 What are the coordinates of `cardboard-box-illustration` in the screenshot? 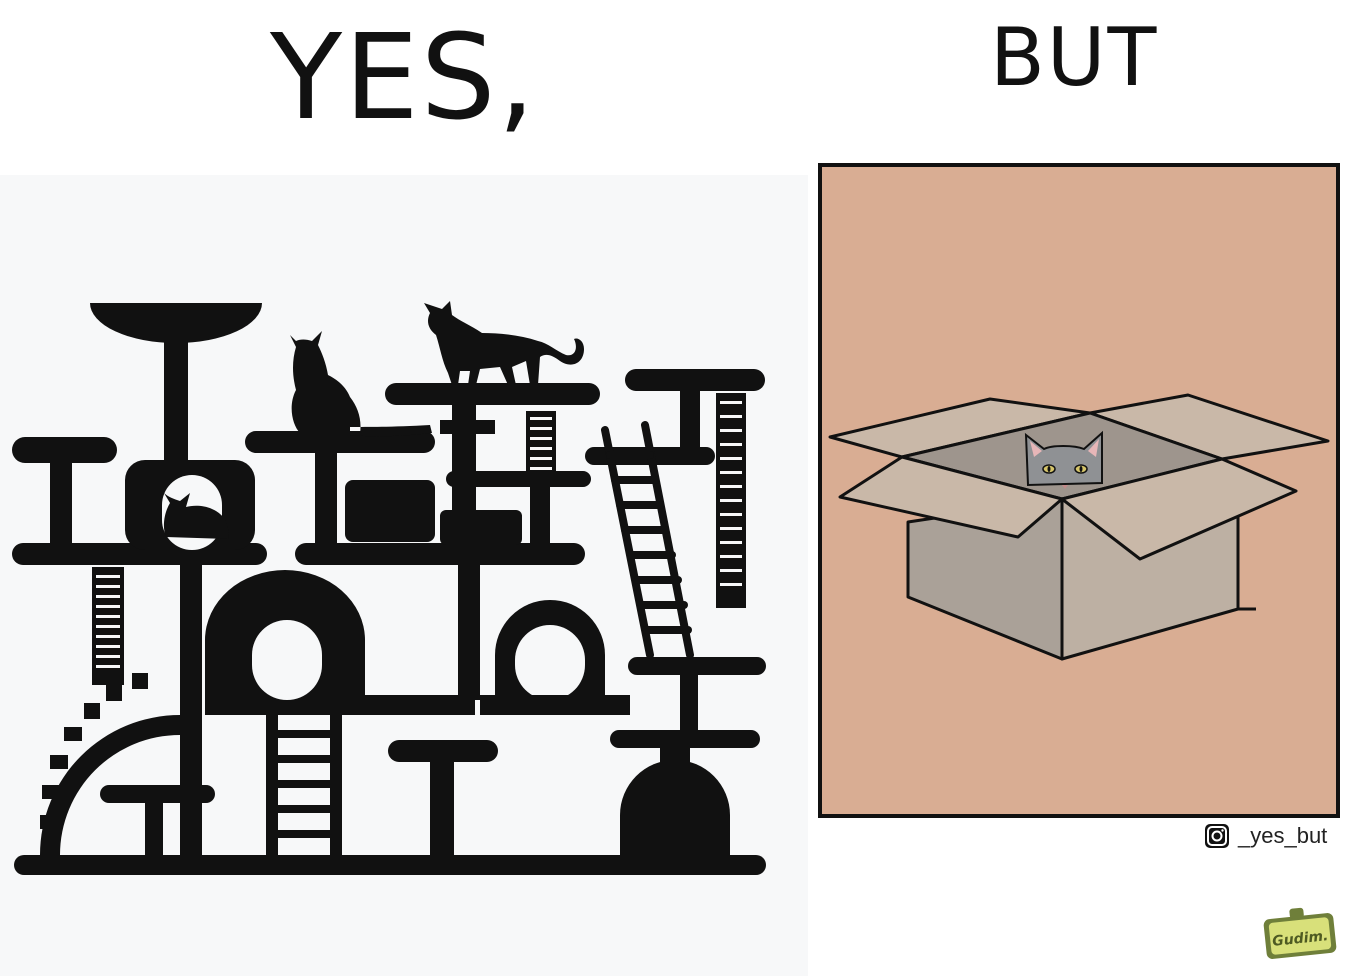 It's located at (1079, 527).